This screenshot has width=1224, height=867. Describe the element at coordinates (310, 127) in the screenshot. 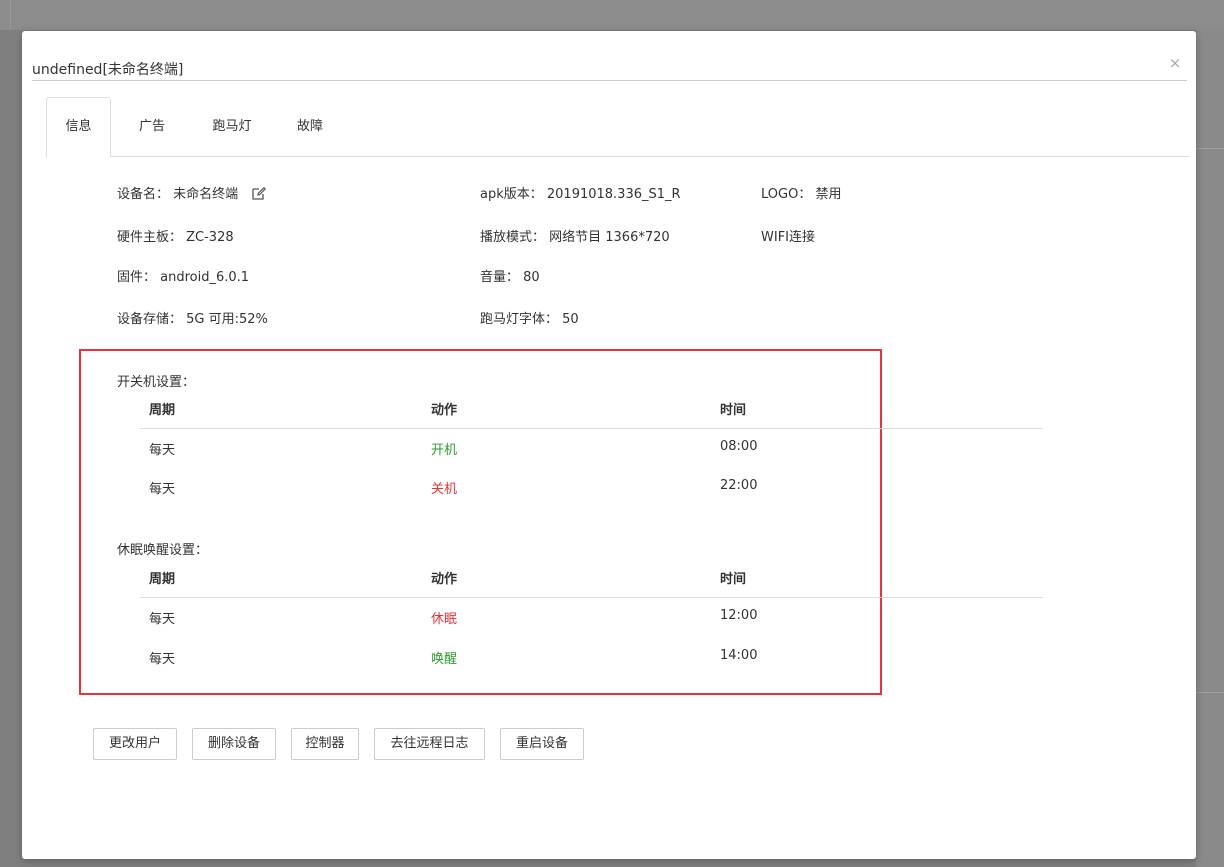

I see `tab-fault: 故障` at that location.